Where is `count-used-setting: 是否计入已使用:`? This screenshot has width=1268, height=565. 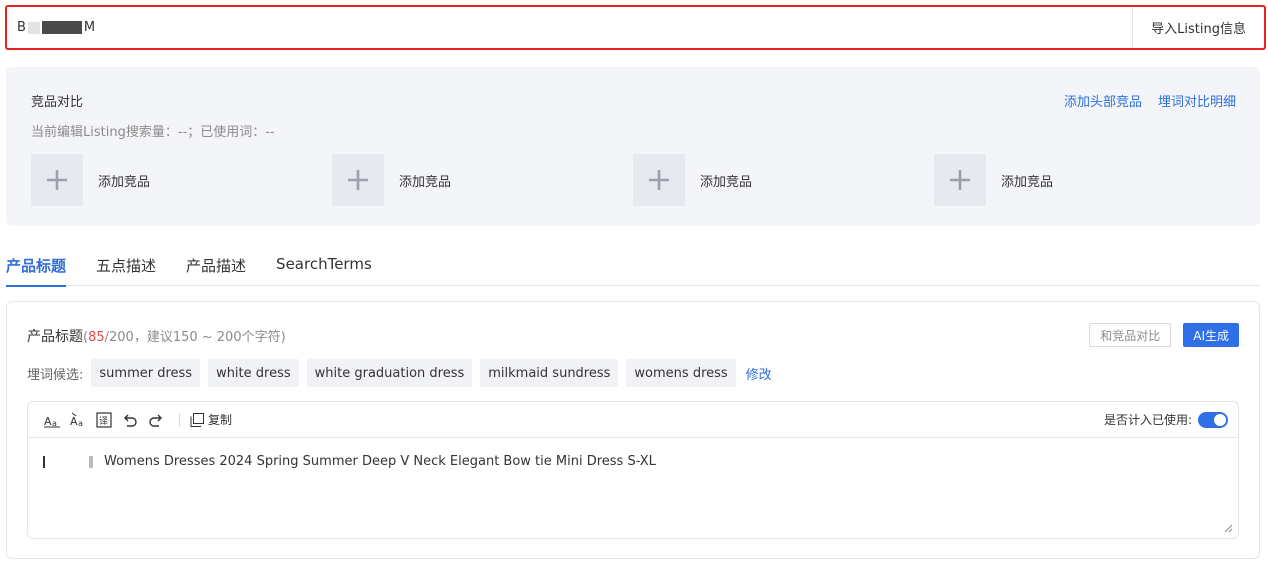 count-used-setting: 是否计入已使用: is located at coordinates (1166, 419).